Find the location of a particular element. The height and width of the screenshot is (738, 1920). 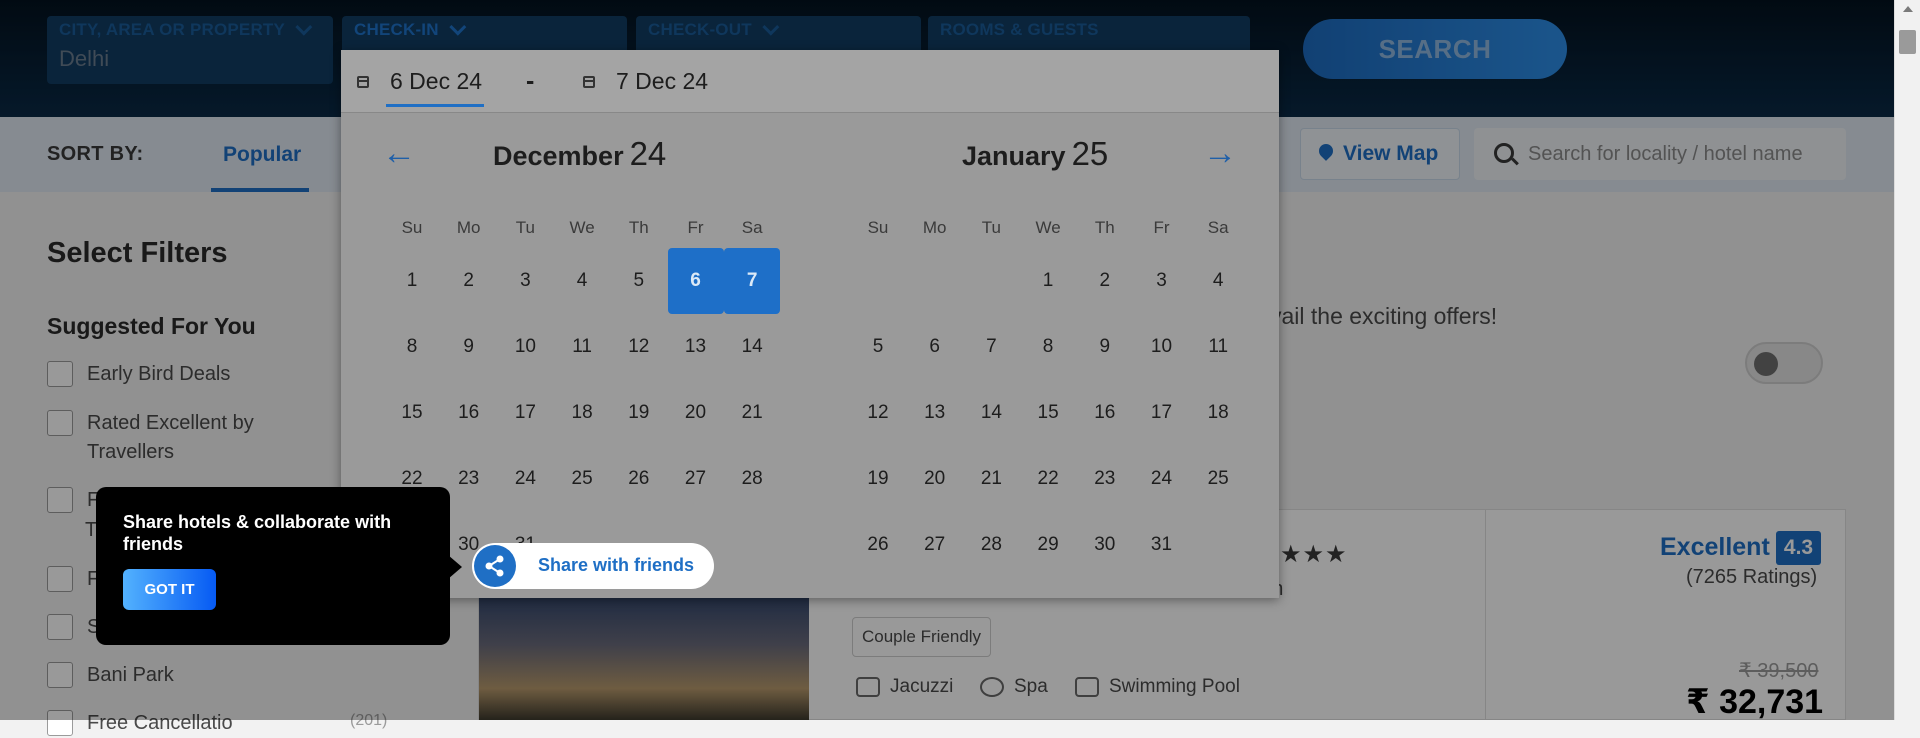

month-title-january: January 25 is located at coordinates (1035, 154).